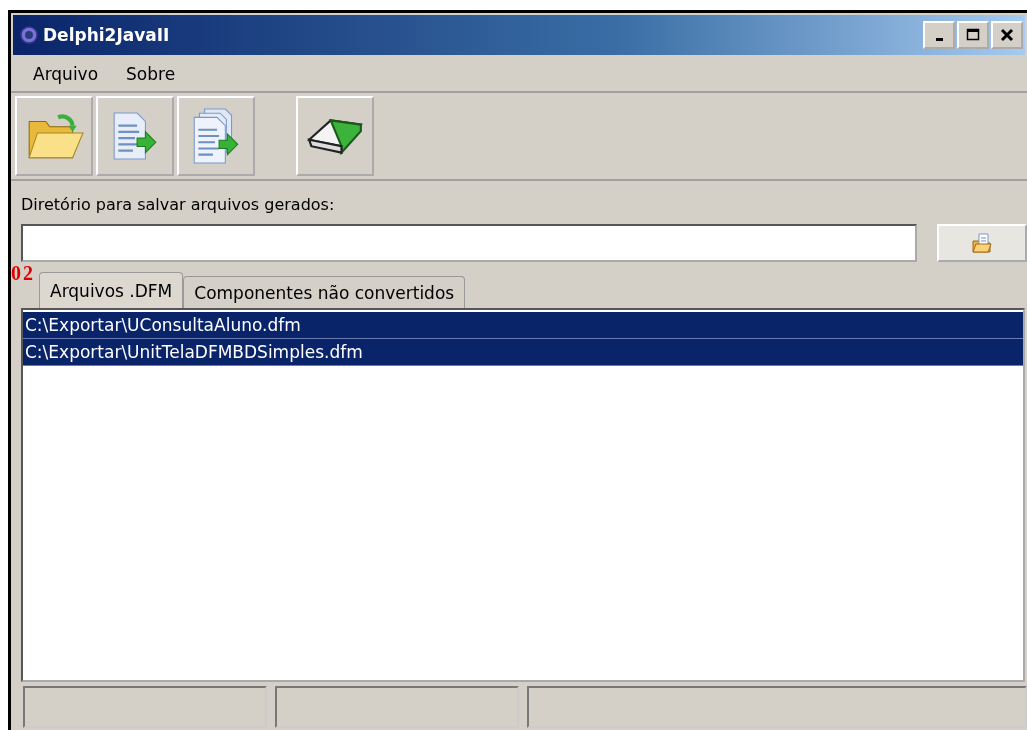  What do you see at coordinates (324, 292) in the screenshot?
I see `tab: Componentes não convertidos` at bounding box center [324, 292].